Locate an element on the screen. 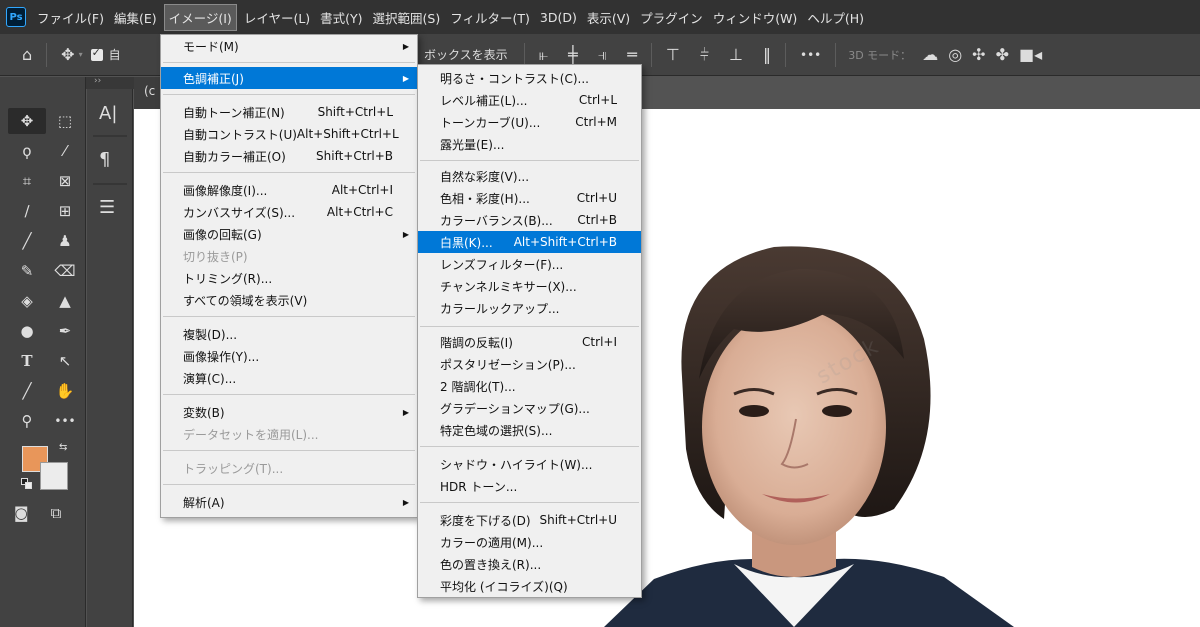 The image size is (1200, 627). align-center-icon: ╪ is located at coordinates (573, 54).